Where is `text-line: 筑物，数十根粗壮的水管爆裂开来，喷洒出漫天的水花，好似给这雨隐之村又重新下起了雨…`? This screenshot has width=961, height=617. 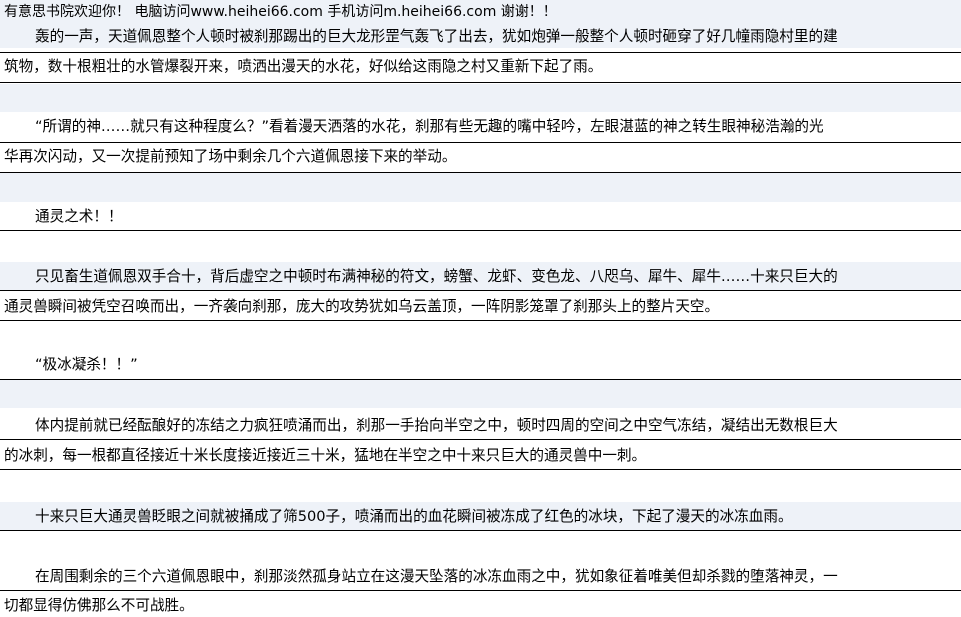 text-line: 筑物，数十根粗壮的水管爆裂开来，喷洒出漫天的水花，好似给这雨隐之村又重新下起了雨… is located at coordinates (303, 66).